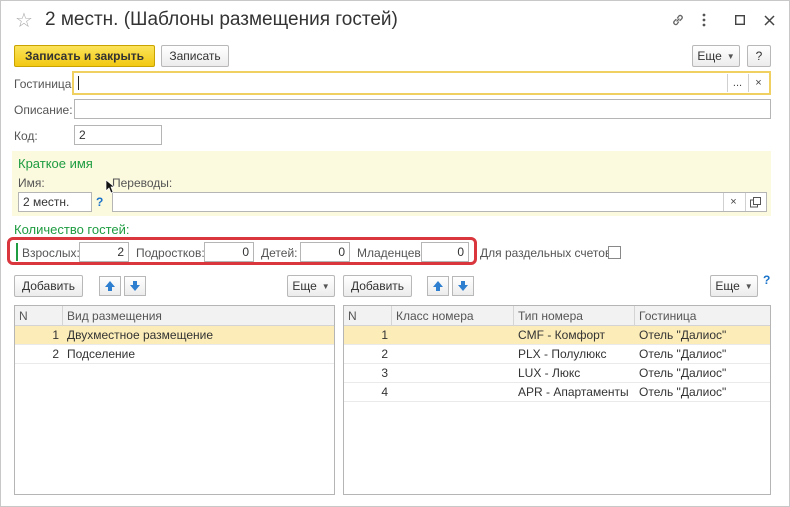  What do you see at coordinates (55, 202) in the screenshot?
I see `name-input: 2 местн.` at bounding box center [55, 202].